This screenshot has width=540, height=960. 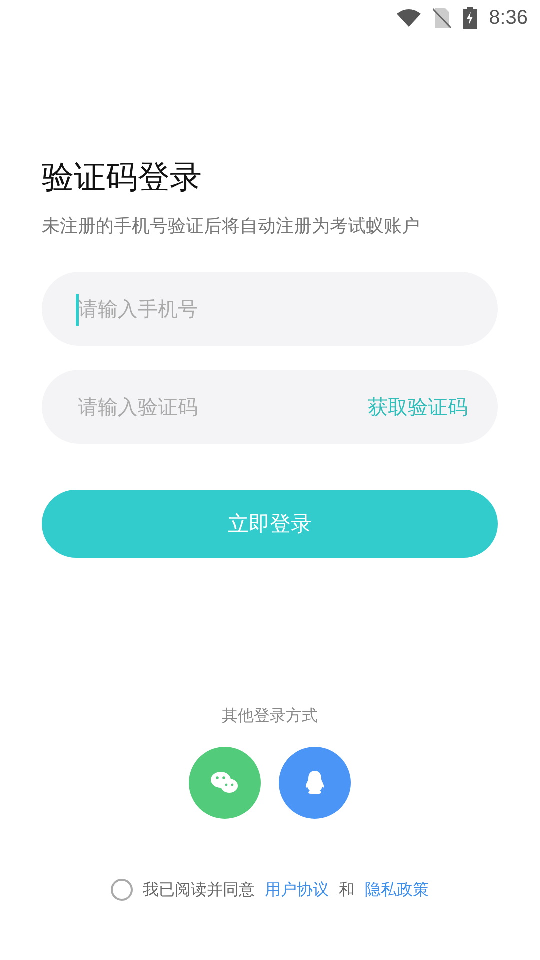 What do you see at coordinates (347, 890) in the screenshot?
I see `joiner-text: 和` at bounding box center [347, 890].